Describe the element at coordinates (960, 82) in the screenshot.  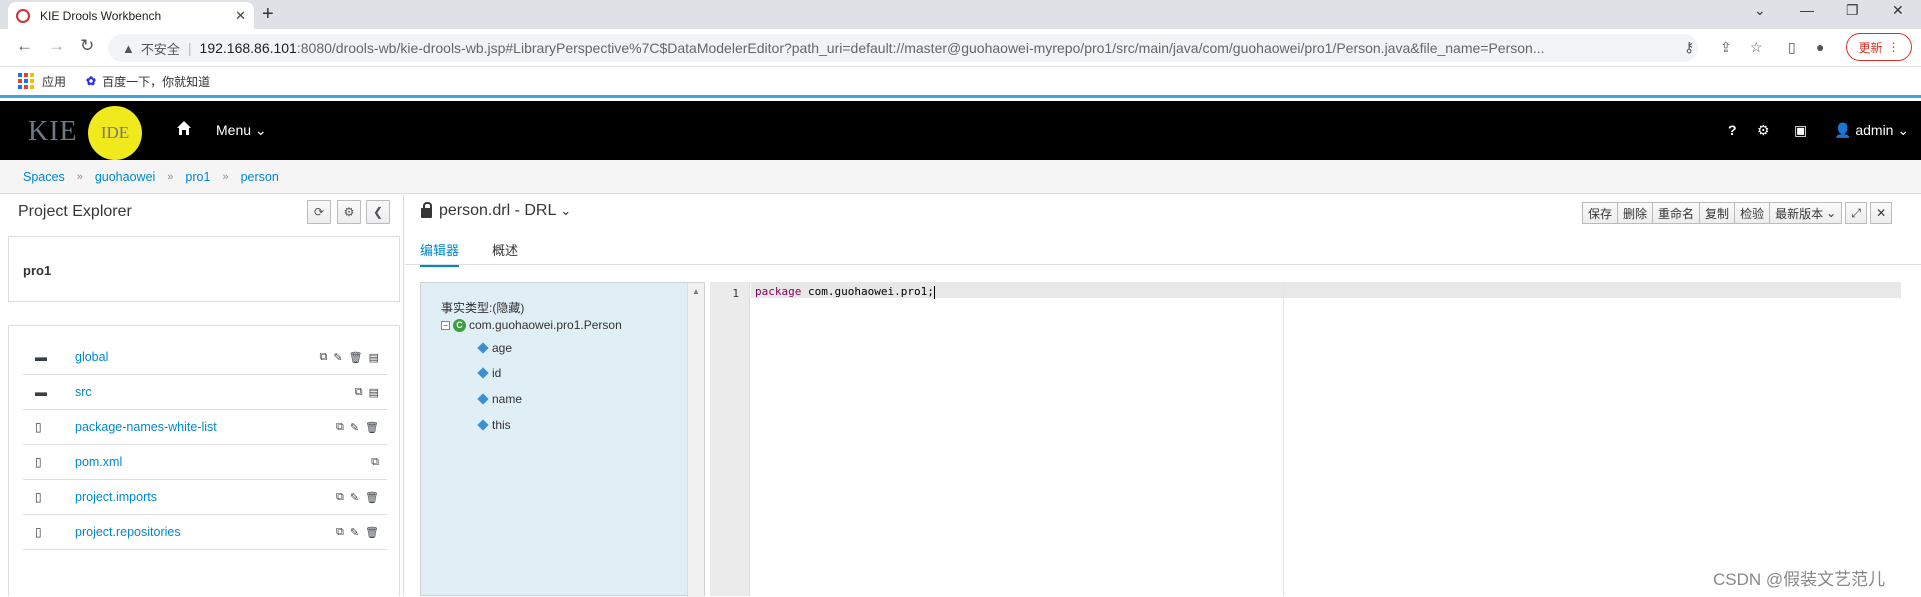
I see `bookmarks-bar: 应用 ✿ 百度一下，你就知道` at that location.